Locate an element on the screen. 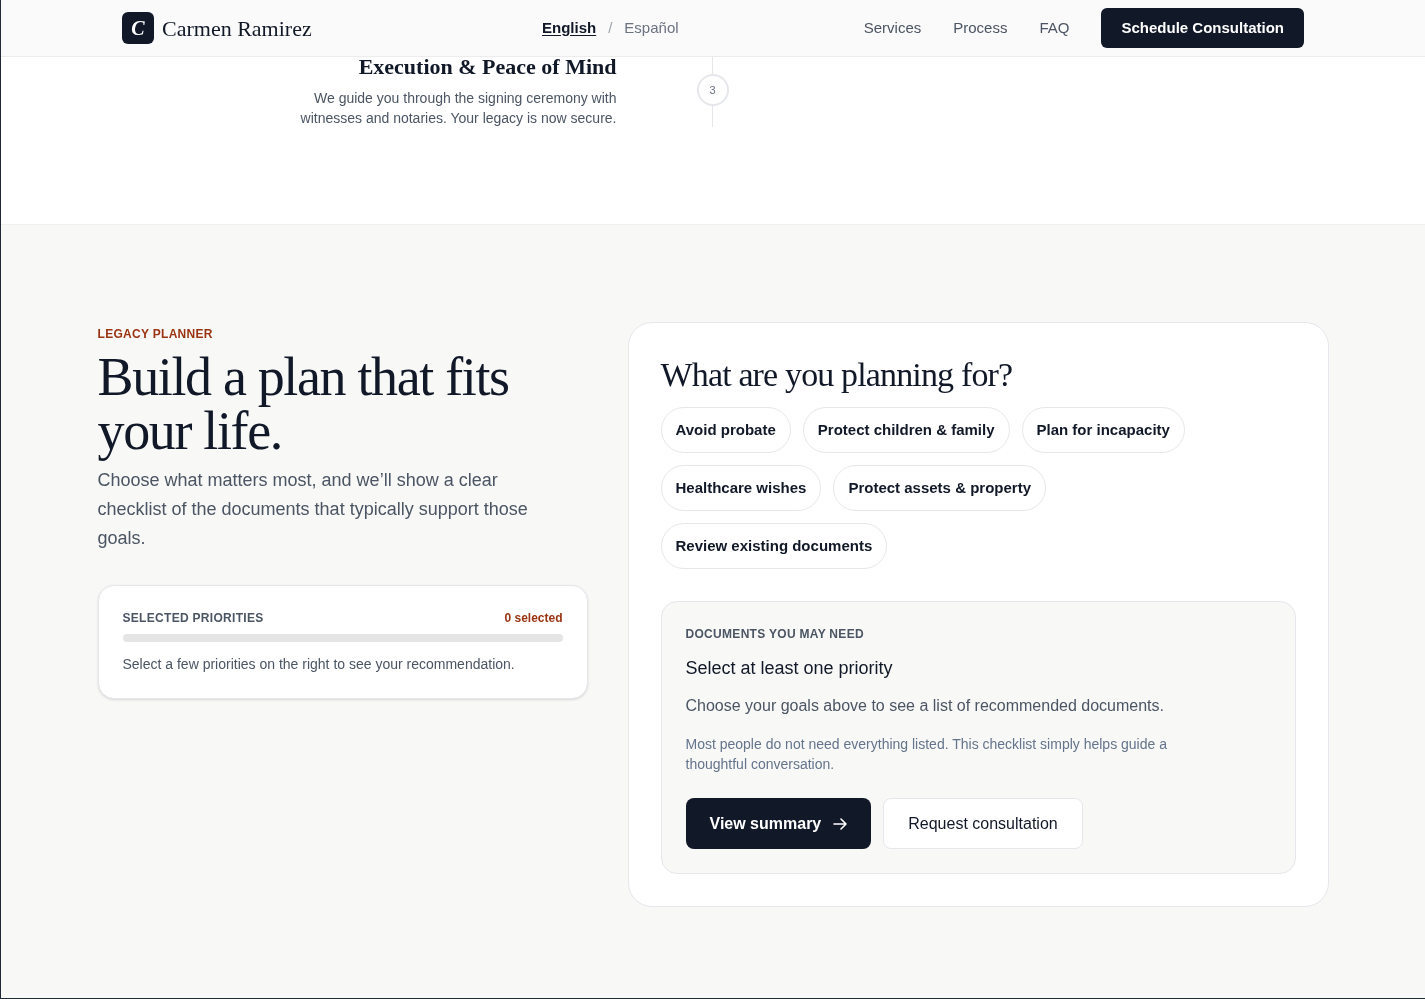  brand-name: Carmen Ramirez is located at coordinates (237, 28).